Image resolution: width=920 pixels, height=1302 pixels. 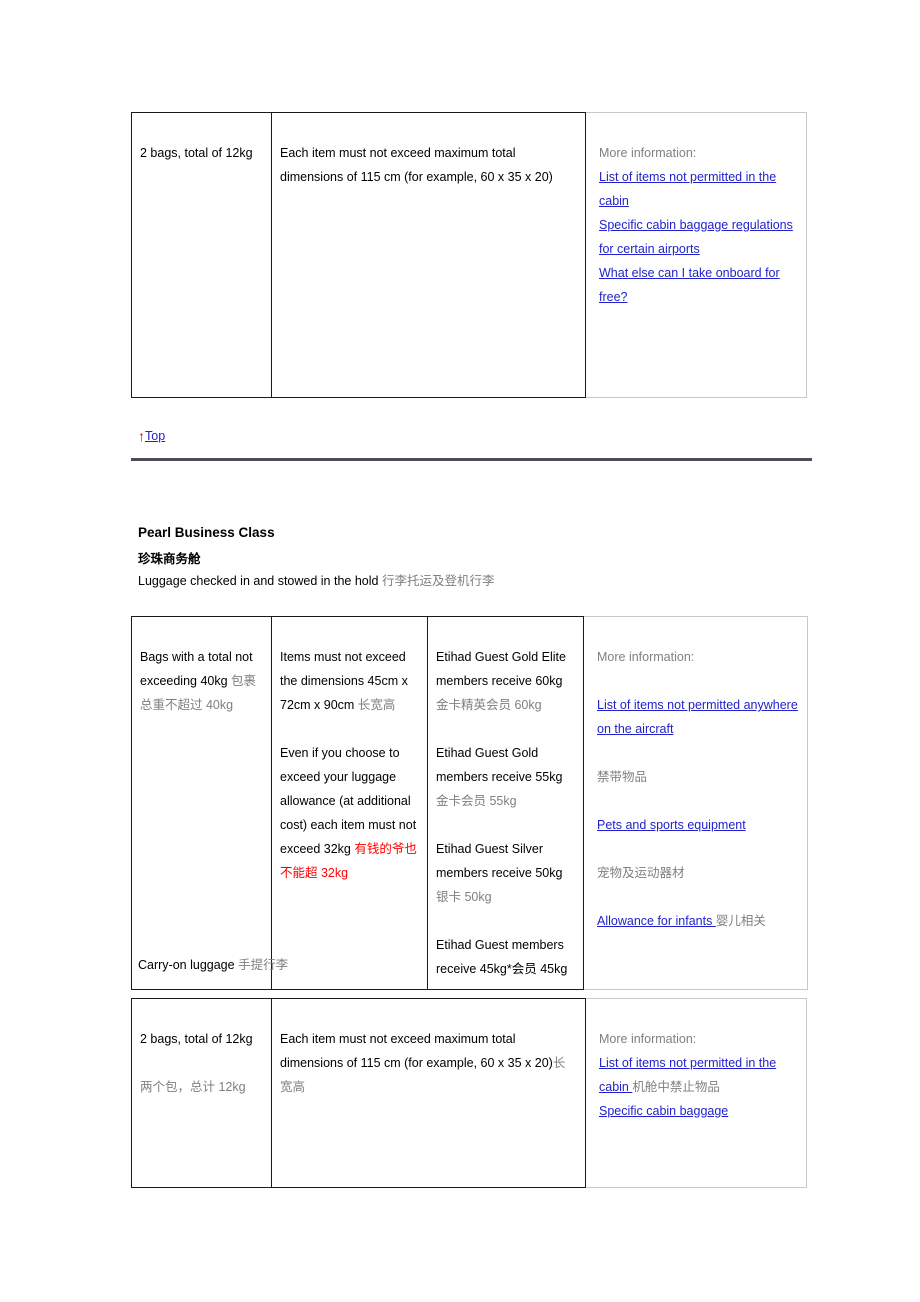 I want to click on back-to-top: ↑Top, so click(x=151, y=436).